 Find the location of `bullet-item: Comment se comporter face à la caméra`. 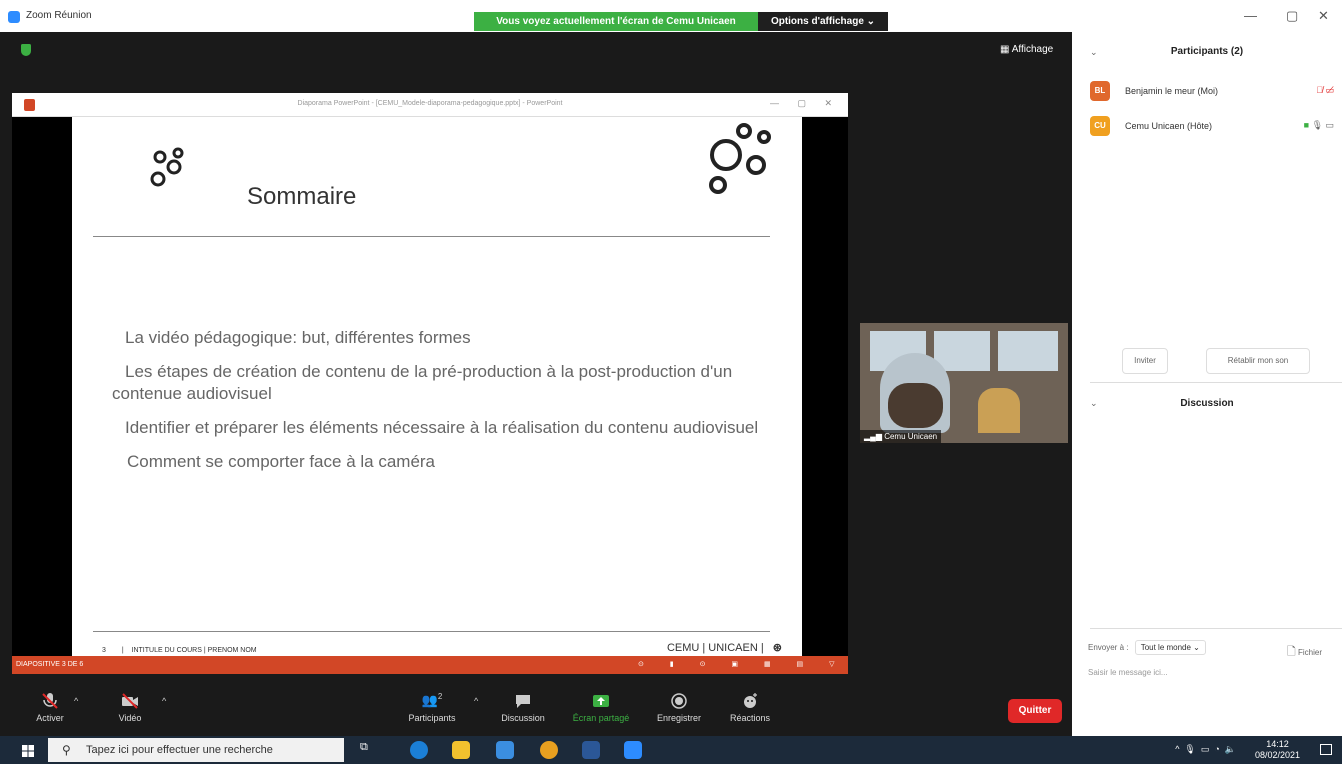

bullet-item: Comment se comporter face à la caméra is located at coordinates (281, 461).